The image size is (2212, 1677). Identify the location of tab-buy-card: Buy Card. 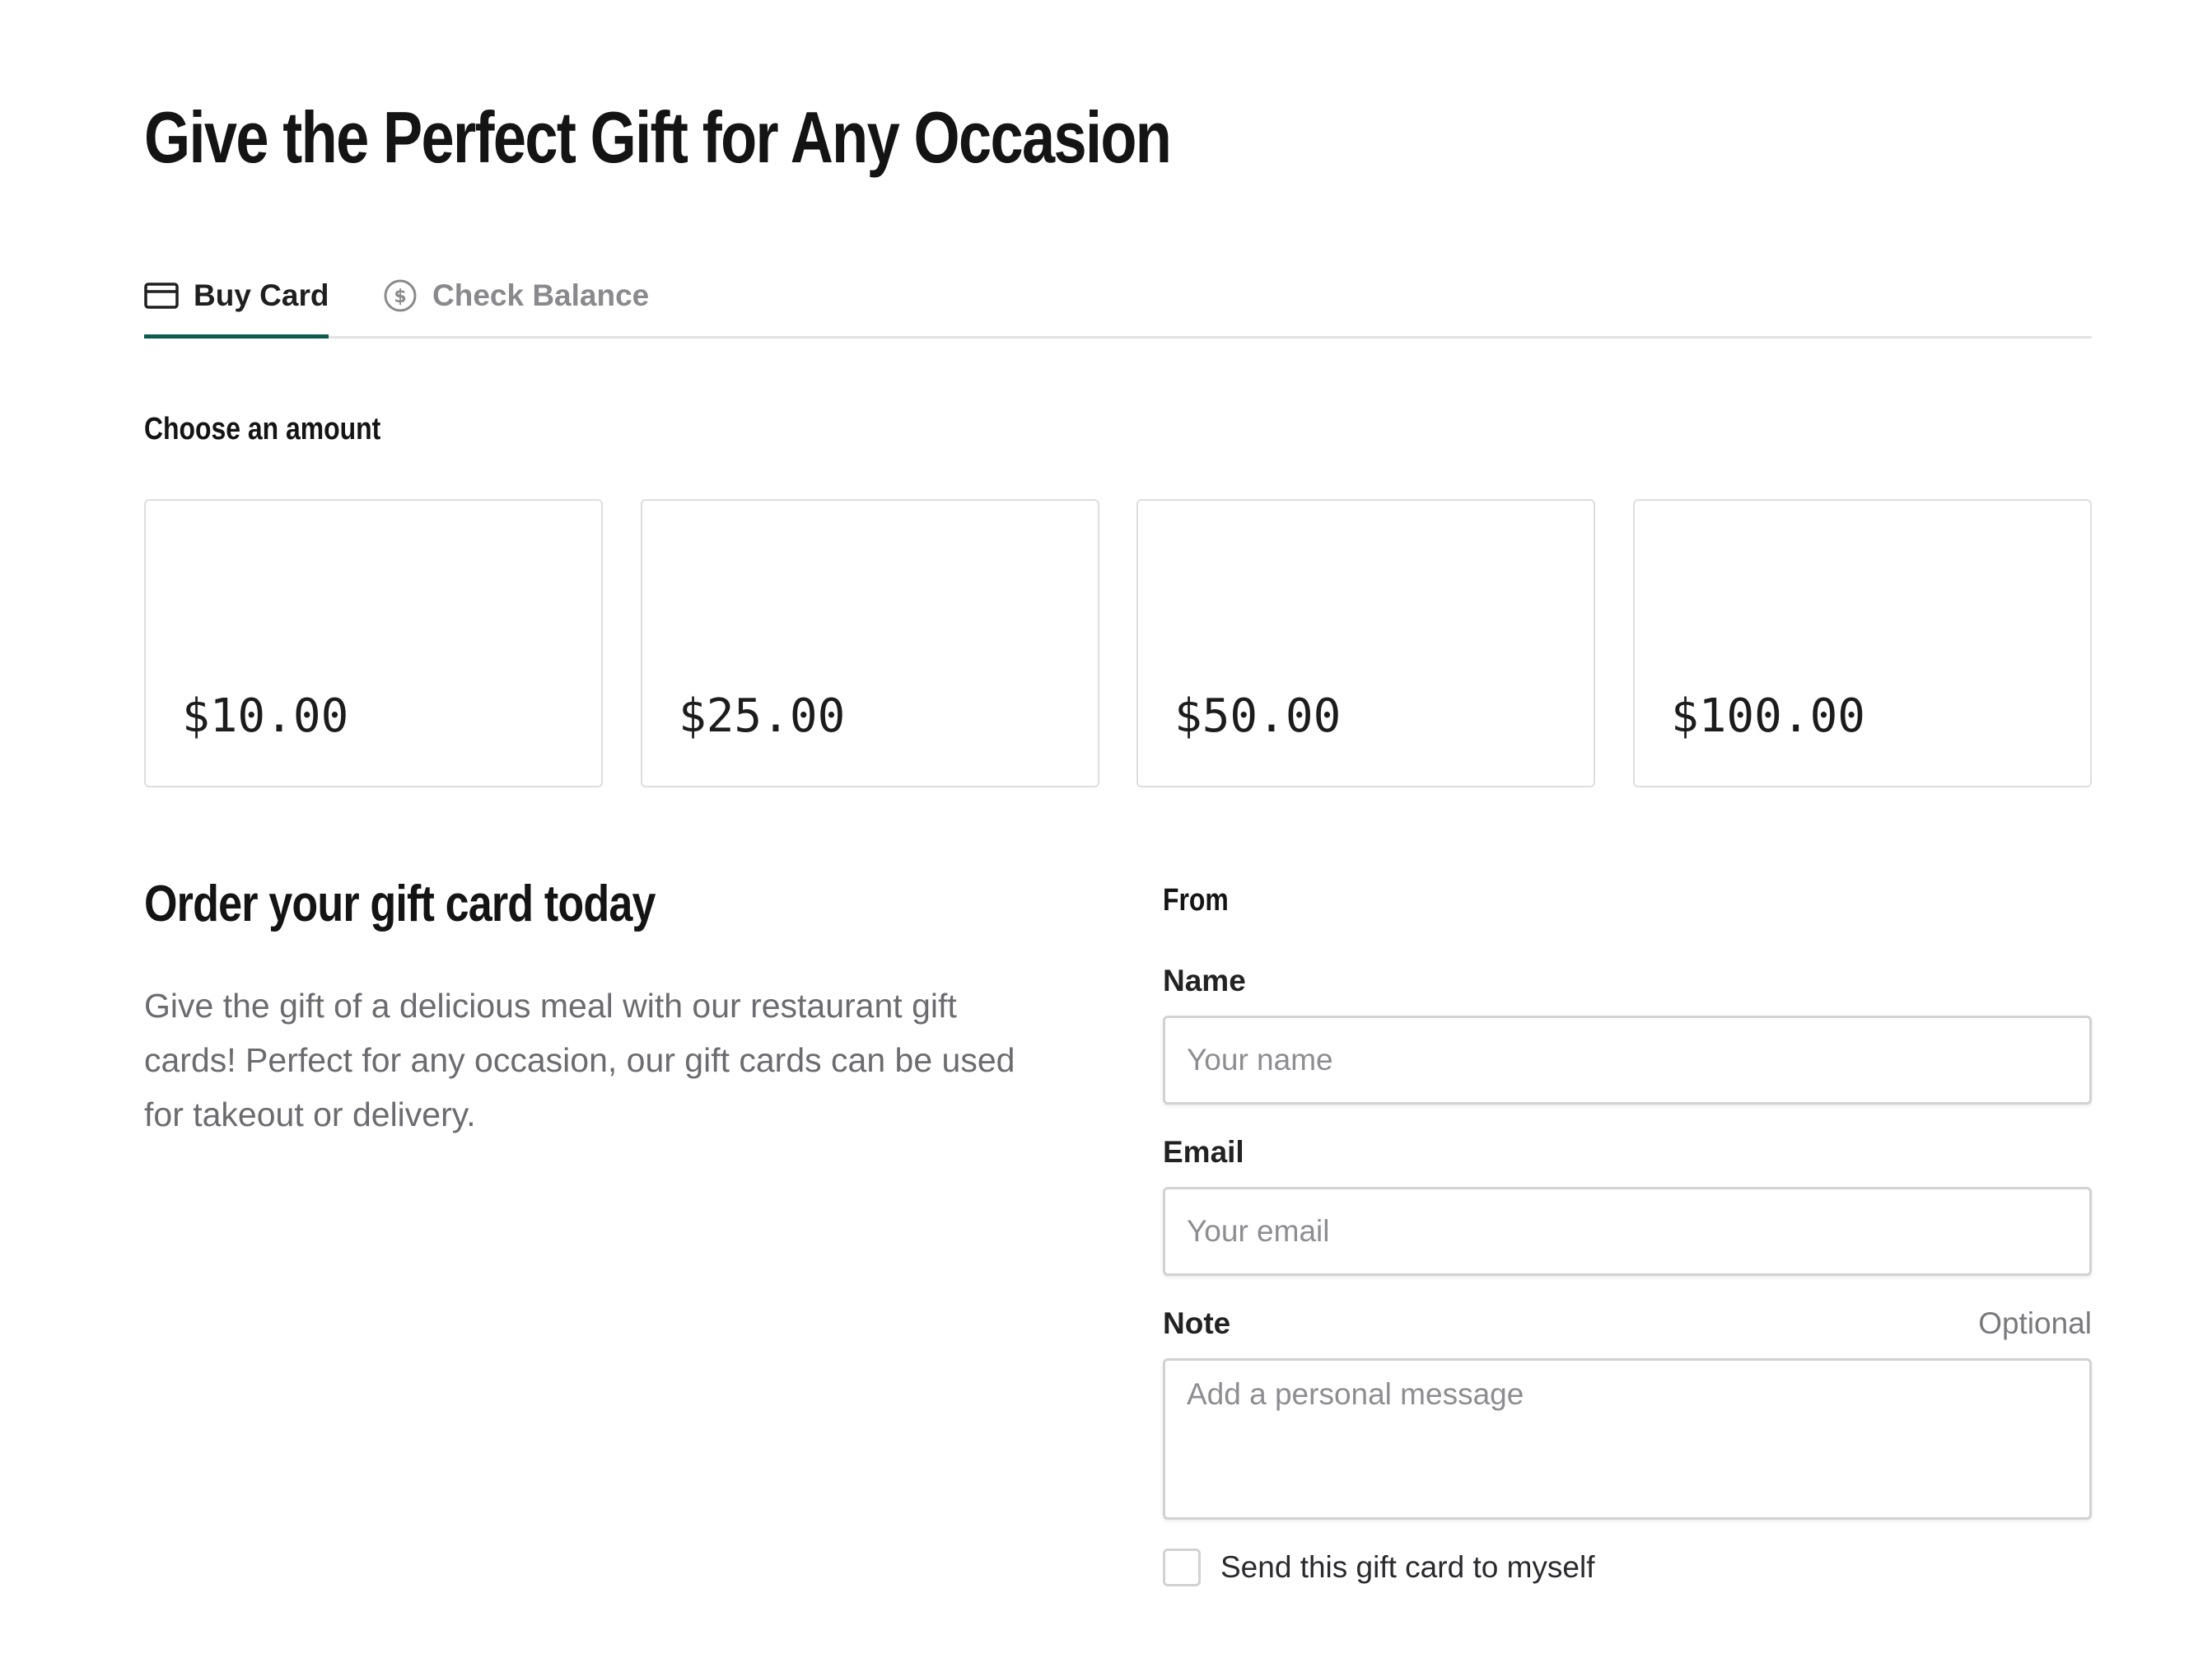
(236, 297).